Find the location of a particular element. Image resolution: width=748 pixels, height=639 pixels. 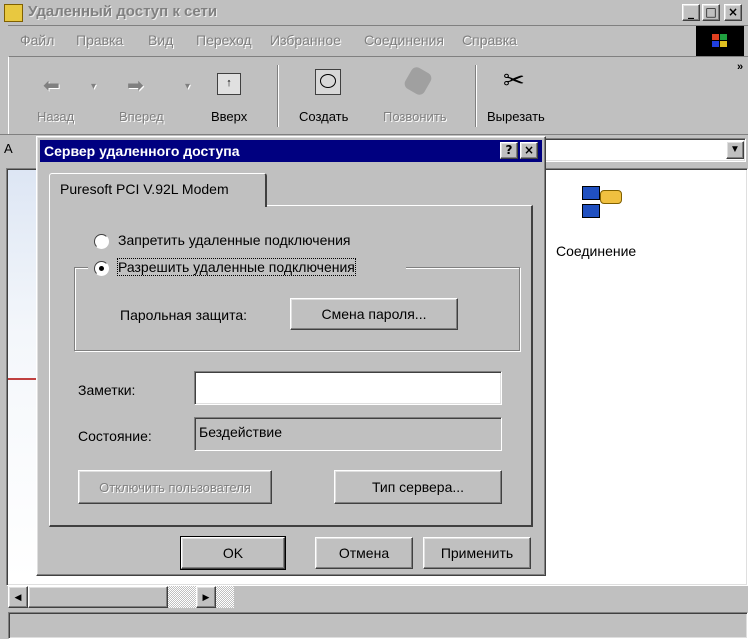

status-bar is located at coordinates (378, 625).